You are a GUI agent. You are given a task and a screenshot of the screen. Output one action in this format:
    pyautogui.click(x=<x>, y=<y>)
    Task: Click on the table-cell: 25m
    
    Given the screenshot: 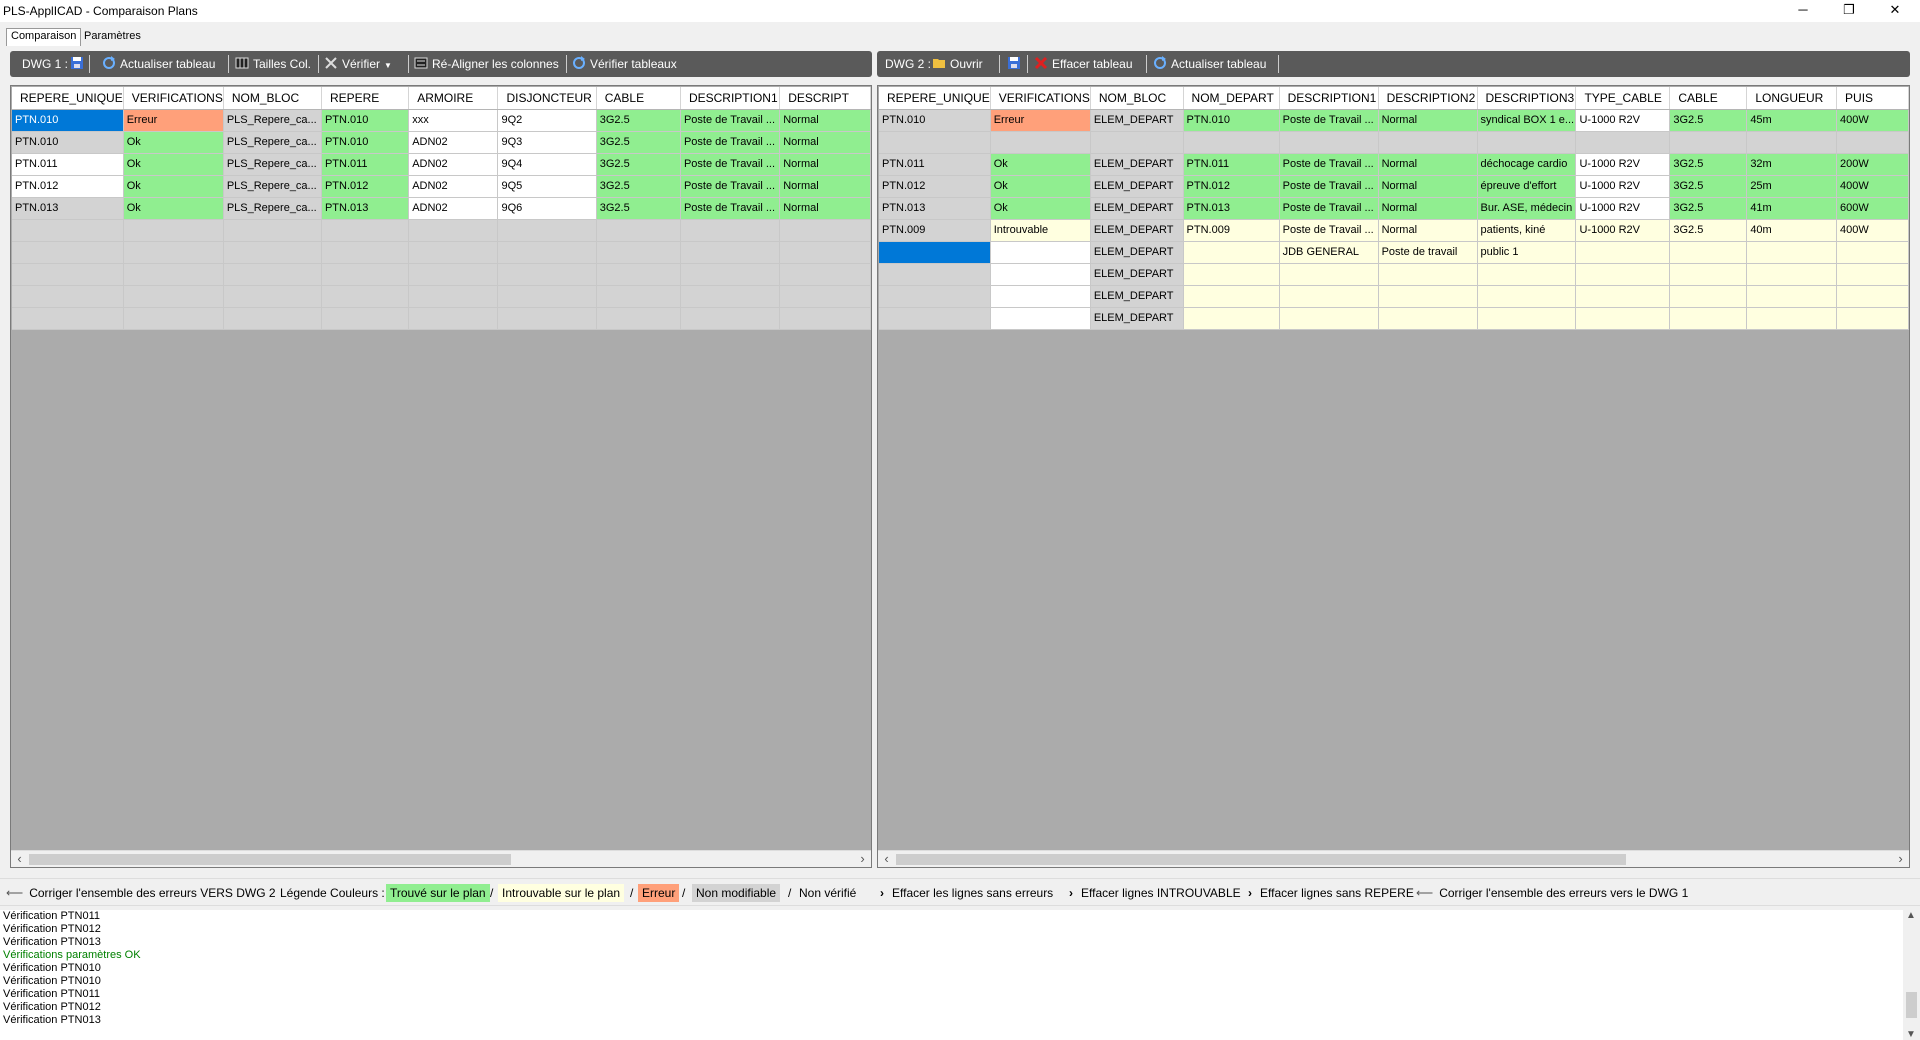 What is the action you would take?
    pyautogui.click(x=1792, y=186)
    